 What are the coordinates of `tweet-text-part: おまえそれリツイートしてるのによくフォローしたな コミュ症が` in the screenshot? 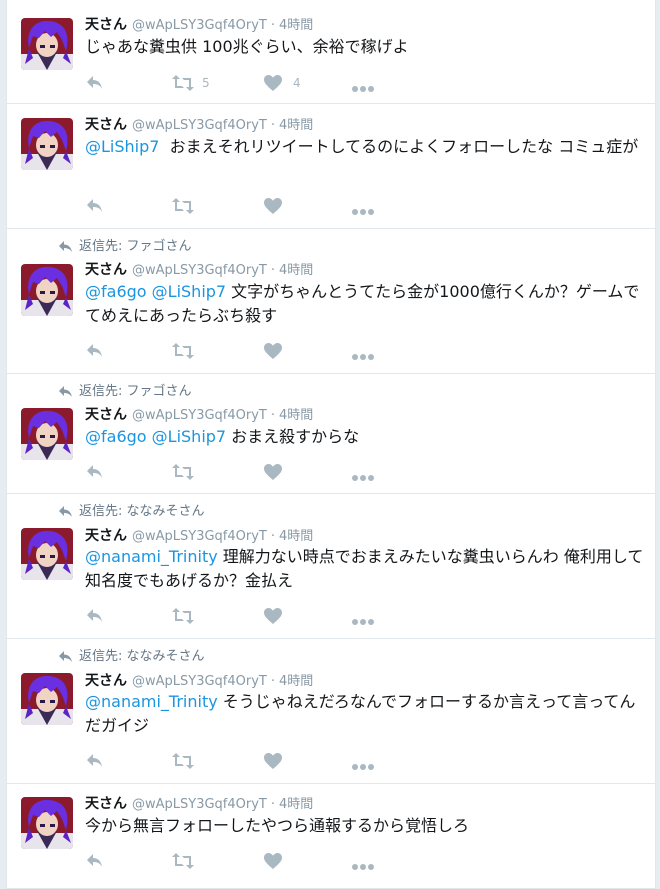 It's located at (399, 146).